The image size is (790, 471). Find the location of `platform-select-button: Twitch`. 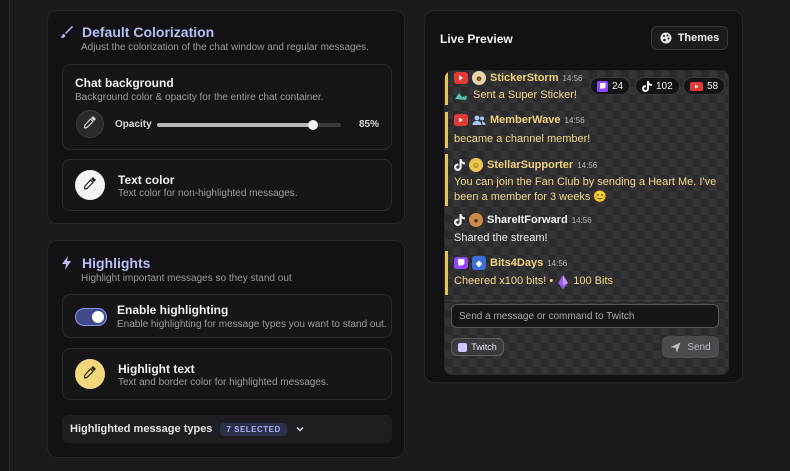

platform-select-button: Twitch is located at coordinates (477, 347).